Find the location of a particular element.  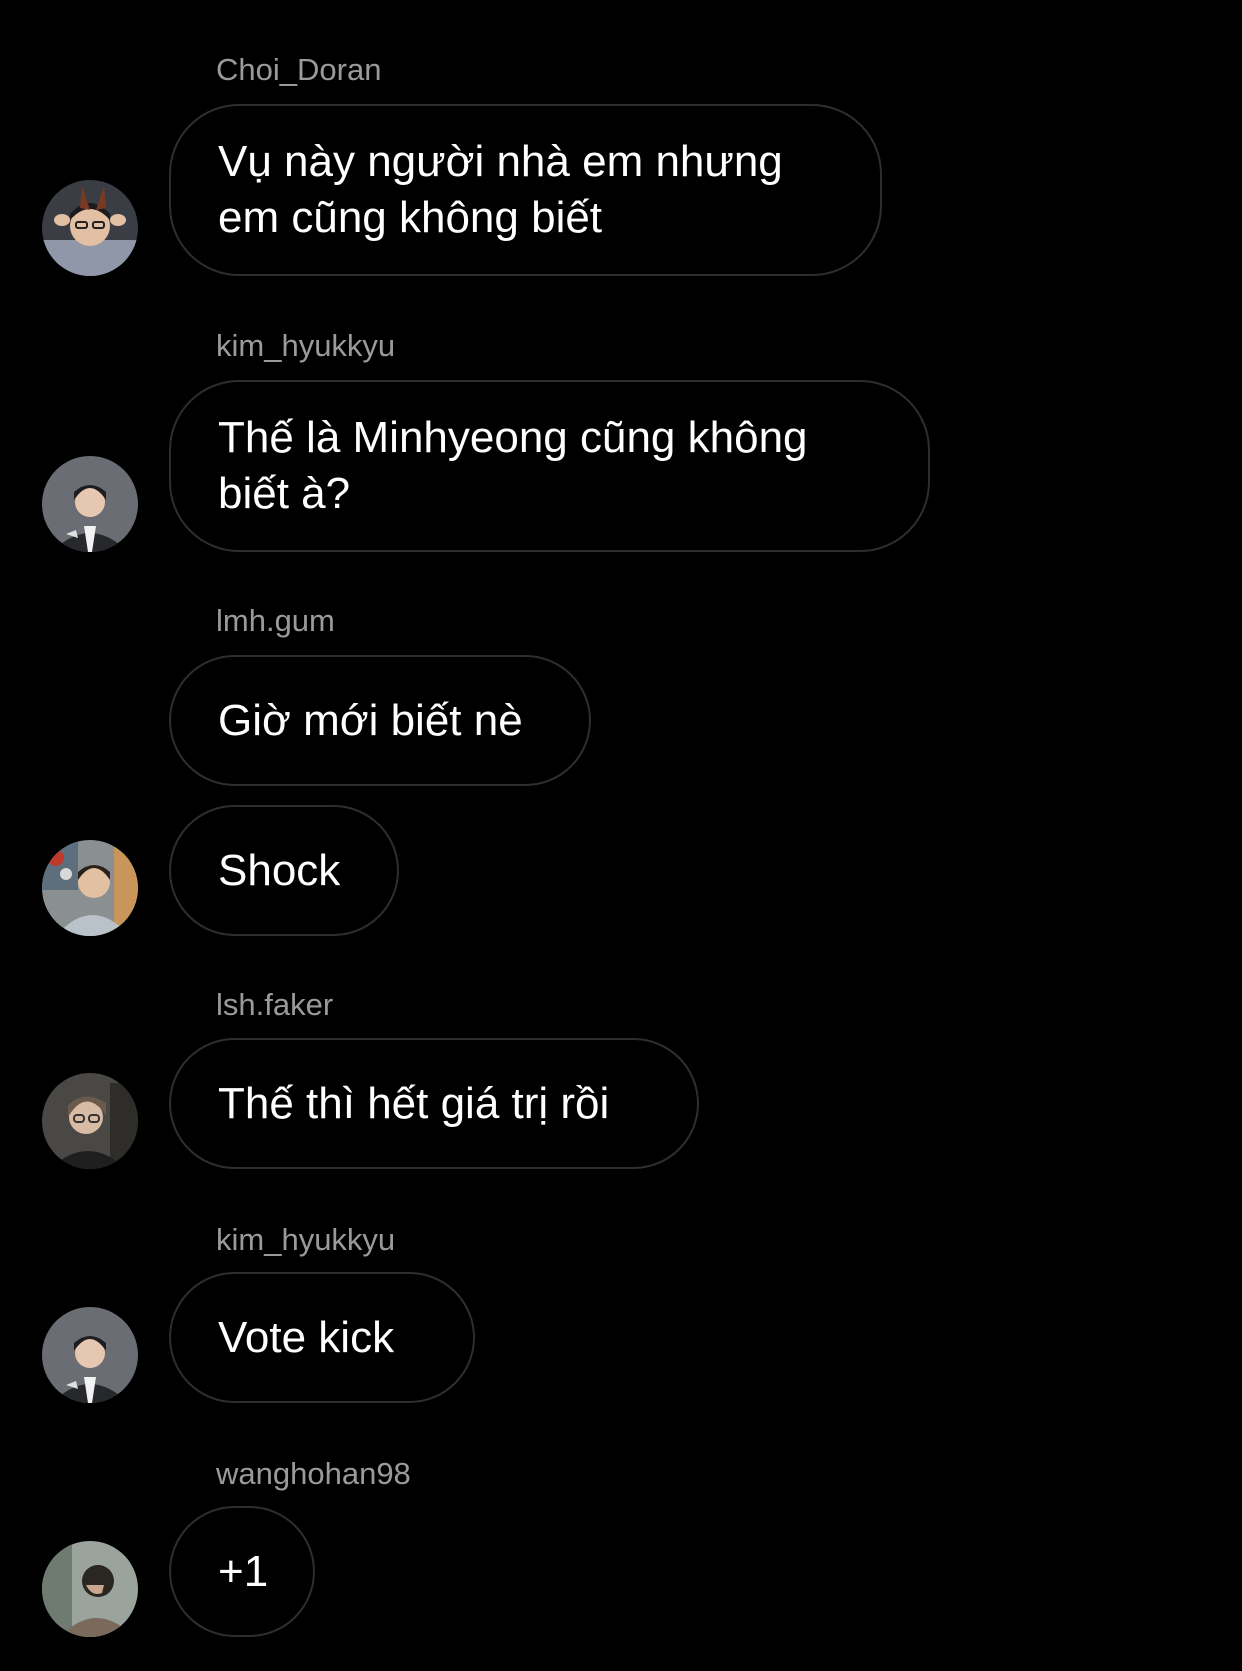

user-avatar-lsh-faker is located at coordinates (90, 1121).